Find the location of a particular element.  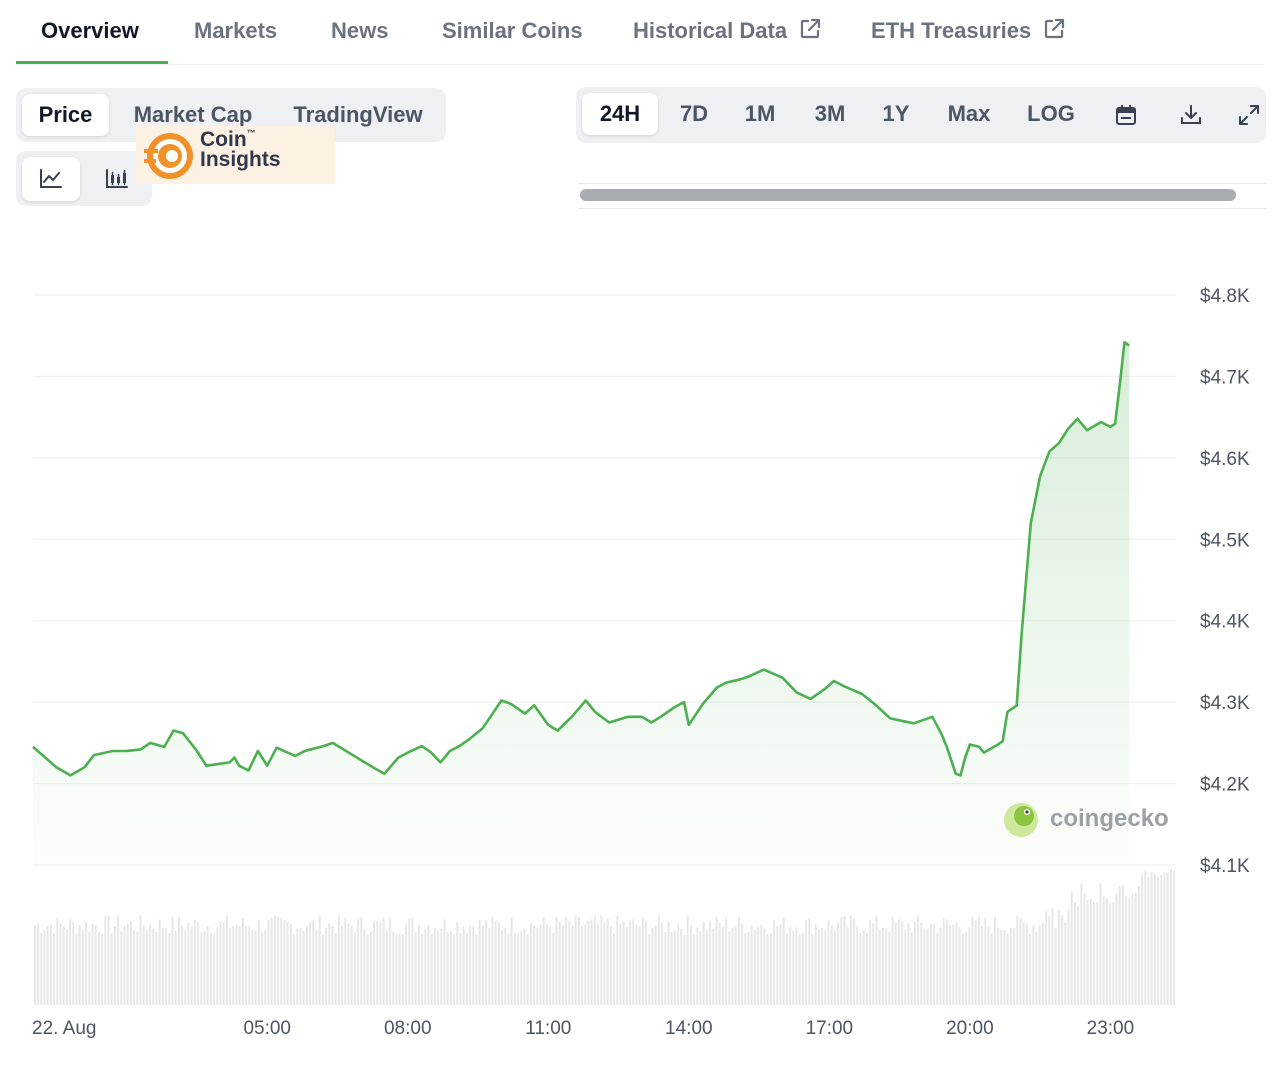

download-icon is located at coordinates (1191, 113).